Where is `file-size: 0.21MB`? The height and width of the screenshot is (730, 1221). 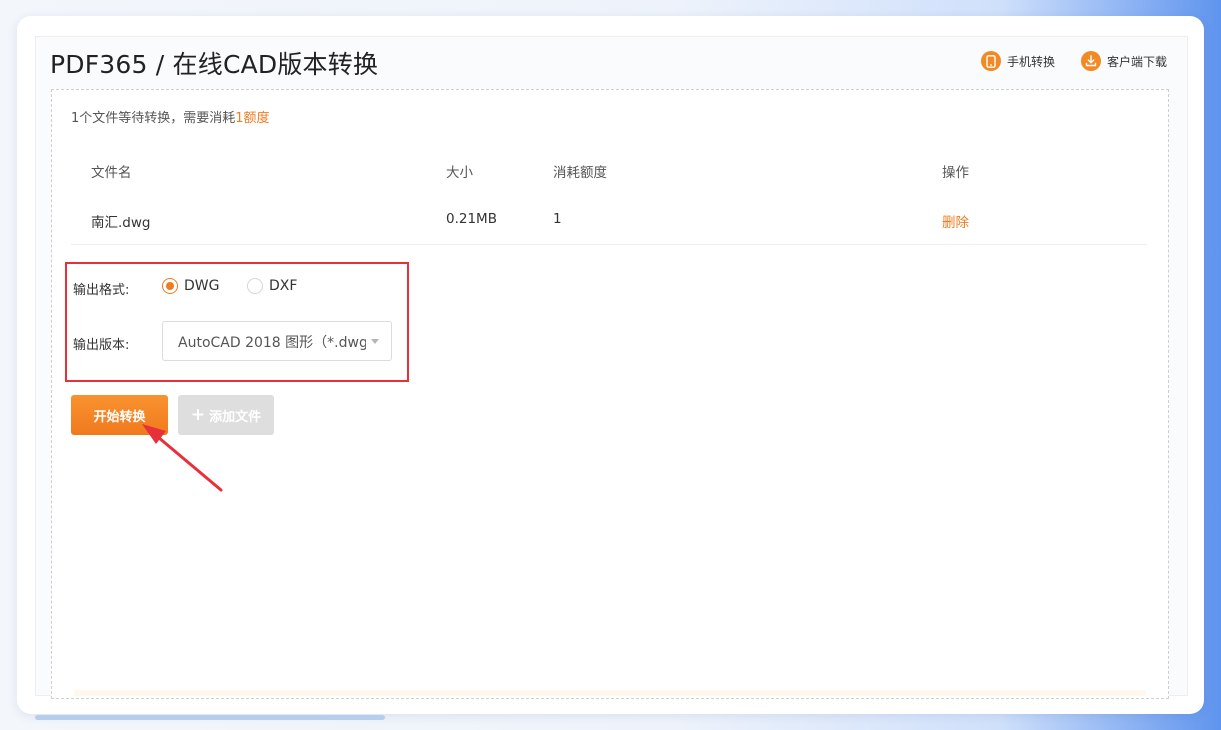 file-size: 0.21MB is located at coordinates (471, 219).